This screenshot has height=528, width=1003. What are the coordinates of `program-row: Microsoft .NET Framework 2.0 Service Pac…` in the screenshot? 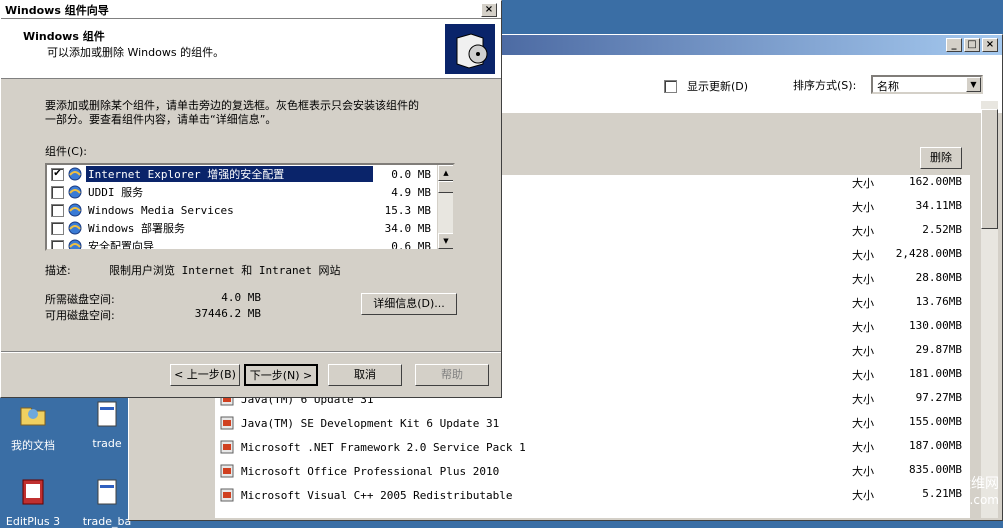 It's located at (372, 447).